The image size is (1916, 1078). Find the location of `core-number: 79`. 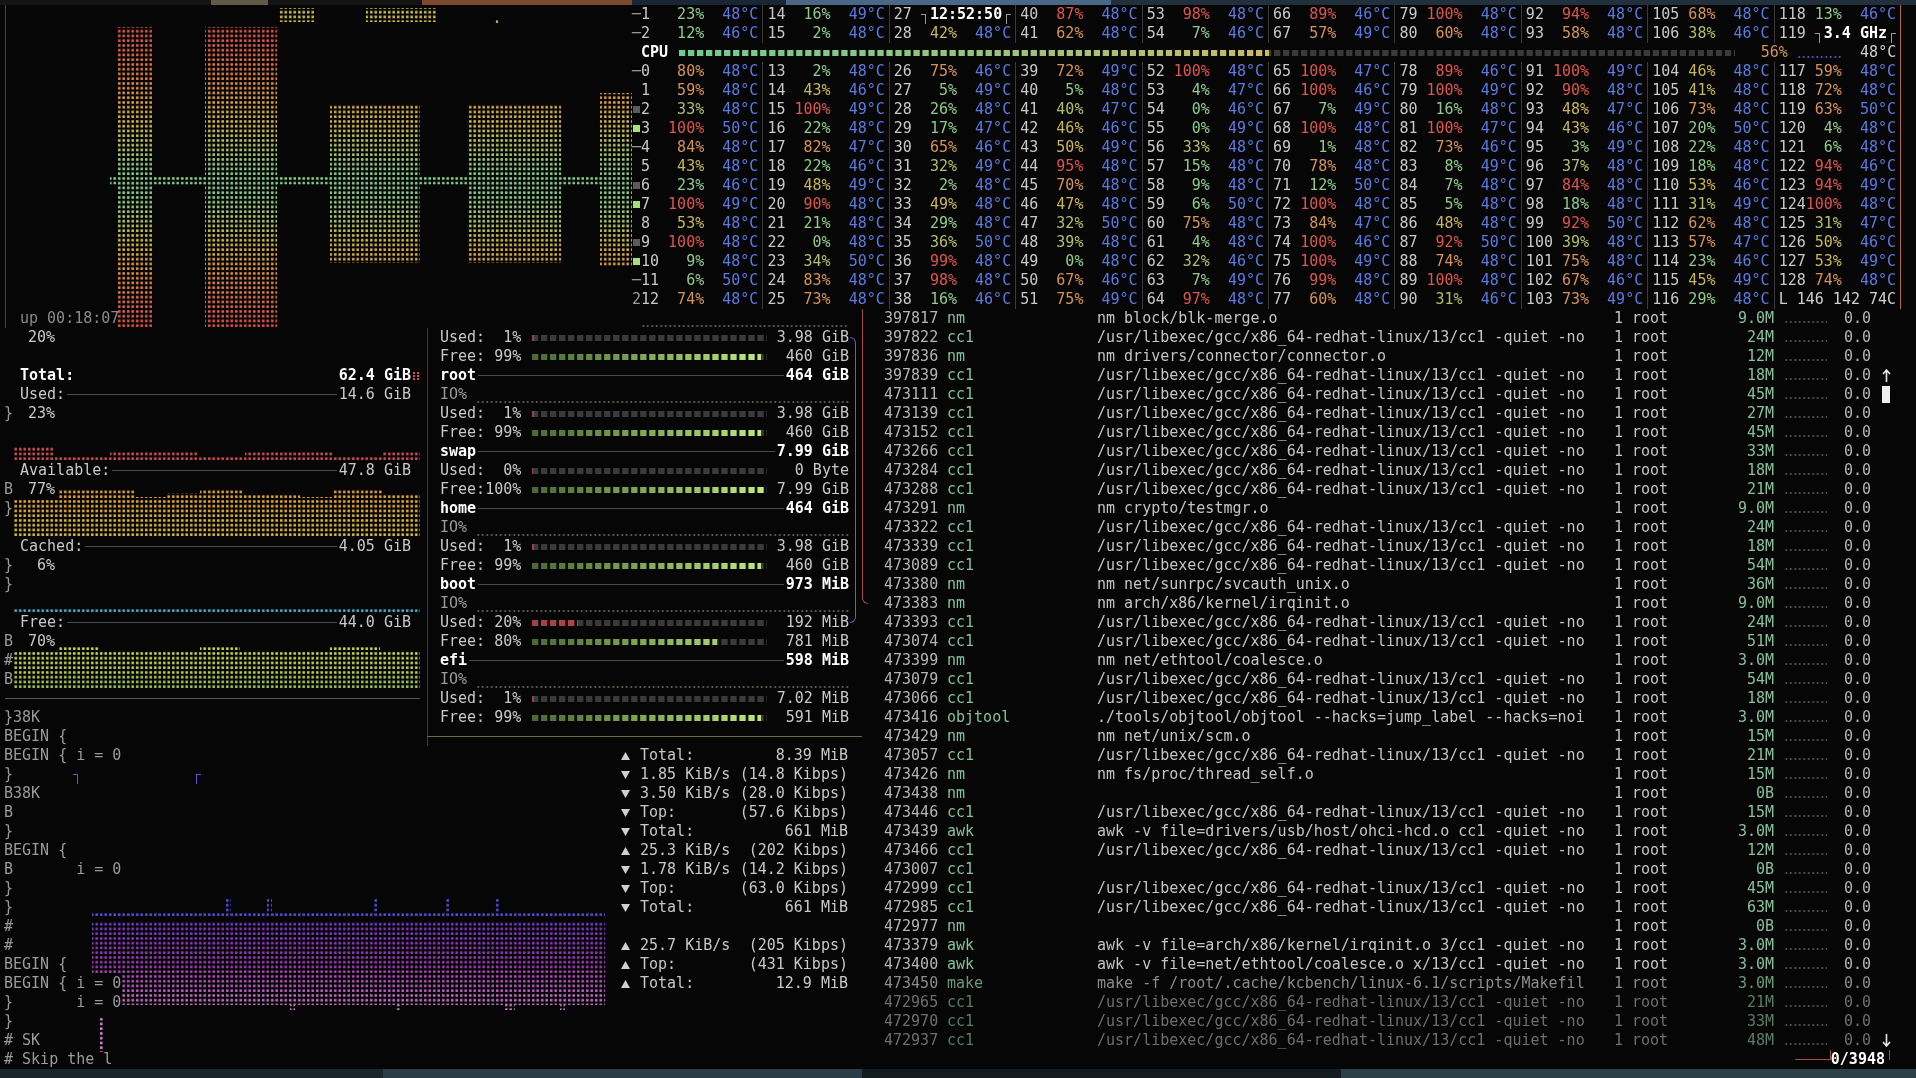

core-number: 79 is located at coordinates (1409, 14).